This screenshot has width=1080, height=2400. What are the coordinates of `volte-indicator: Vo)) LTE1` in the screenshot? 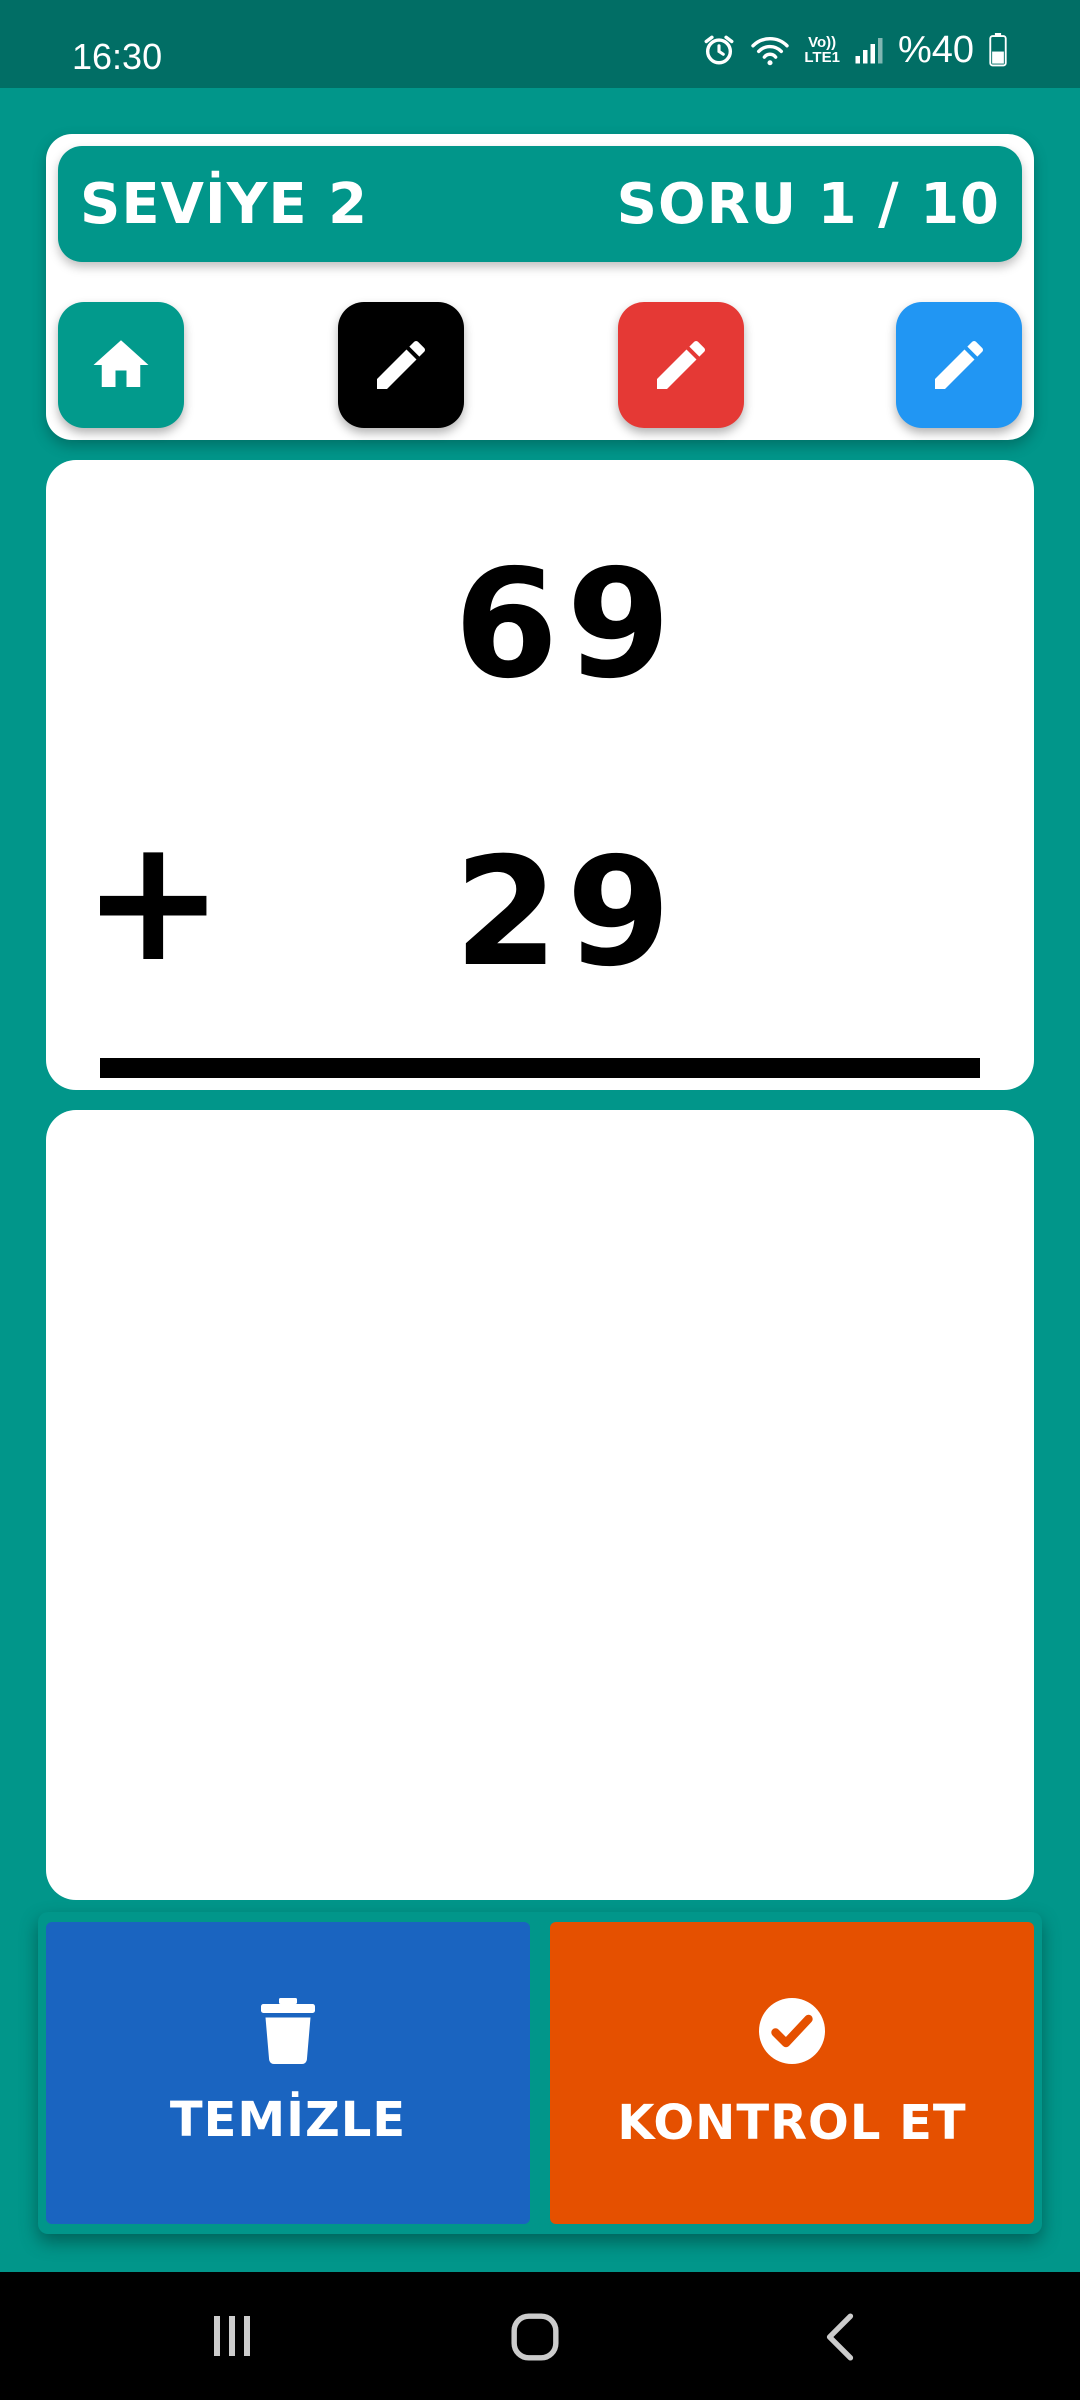 It's located at (822, 50).